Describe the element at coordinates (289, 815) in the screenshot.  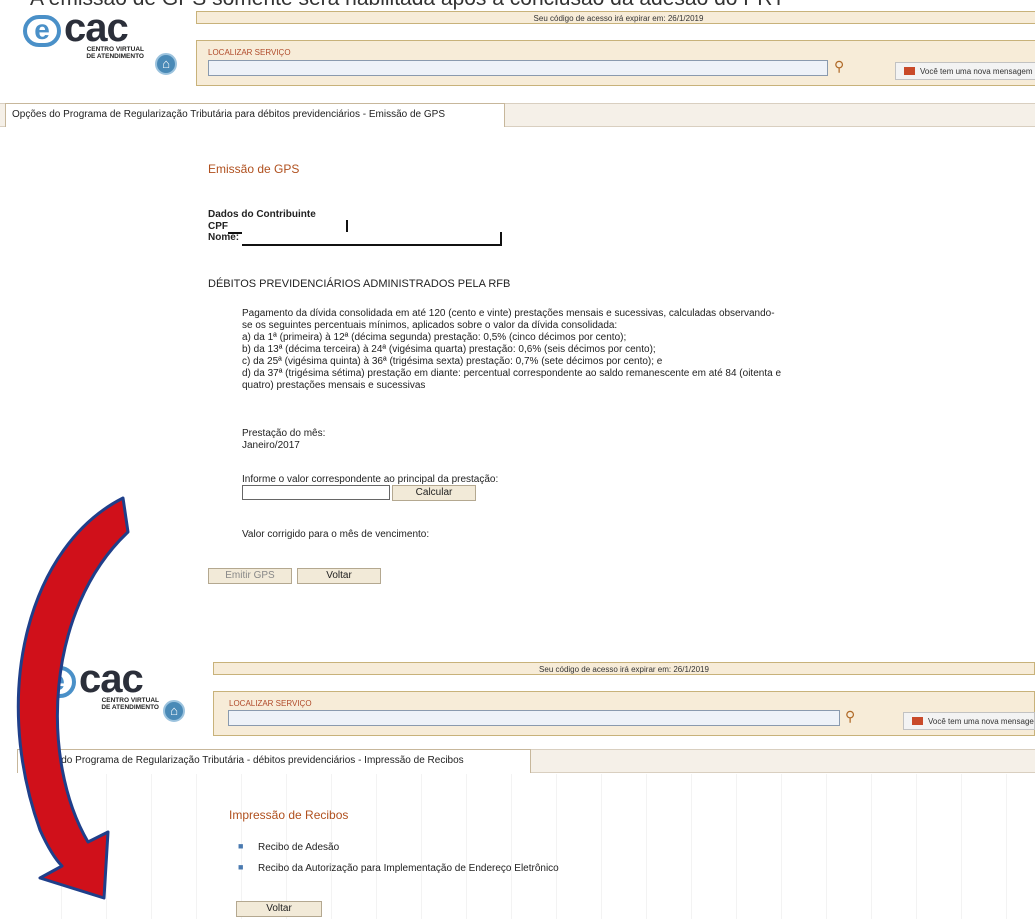
I see `page-title: Impressão de Recibos` at that location.